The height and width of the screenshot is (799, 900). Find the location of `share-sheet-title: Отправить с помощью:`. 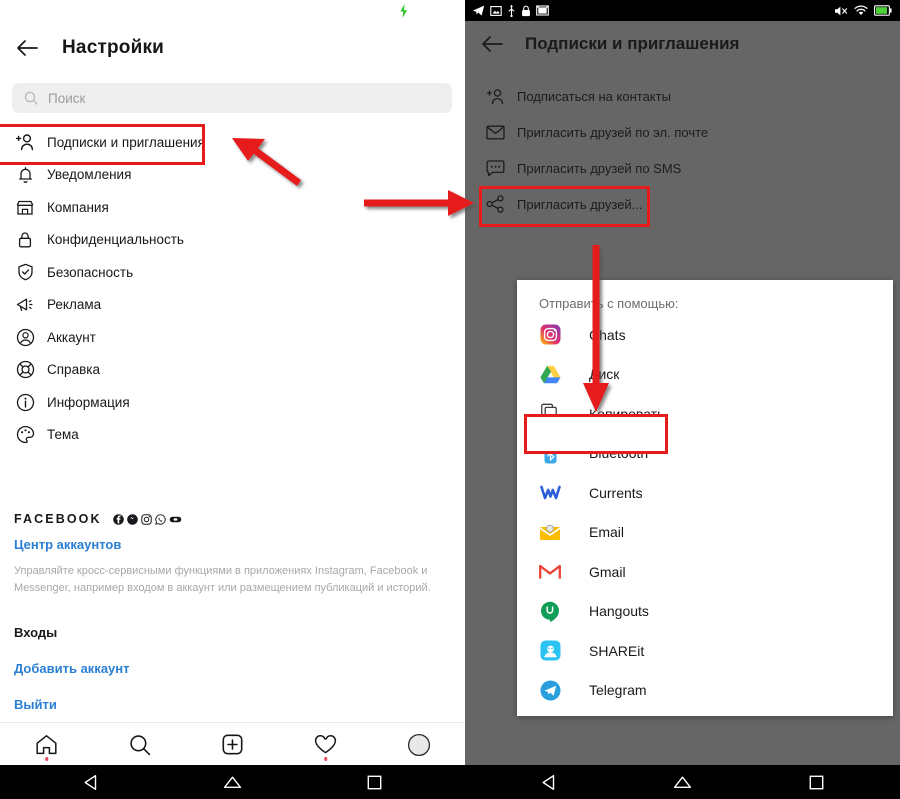

share-sheet-title: Отправить с помощью: is located at coordinates (609, 303).